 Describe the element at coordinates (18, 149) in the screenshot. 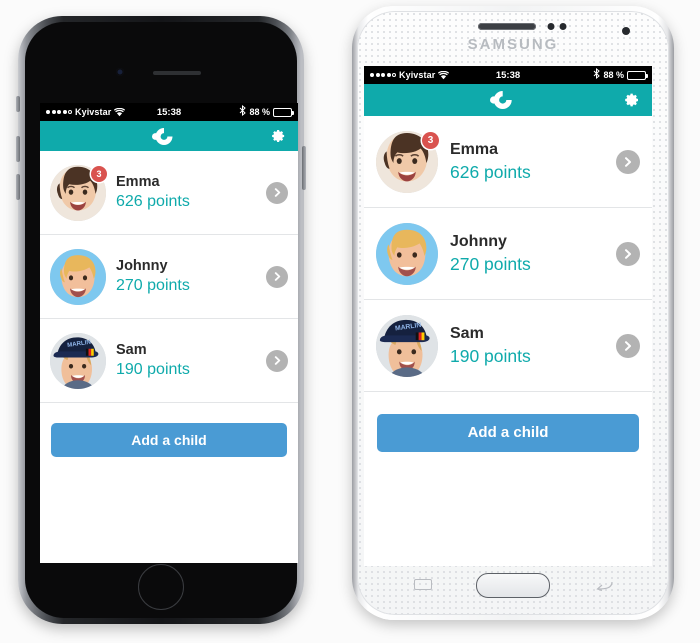

I see `volume-up-button` at that location.